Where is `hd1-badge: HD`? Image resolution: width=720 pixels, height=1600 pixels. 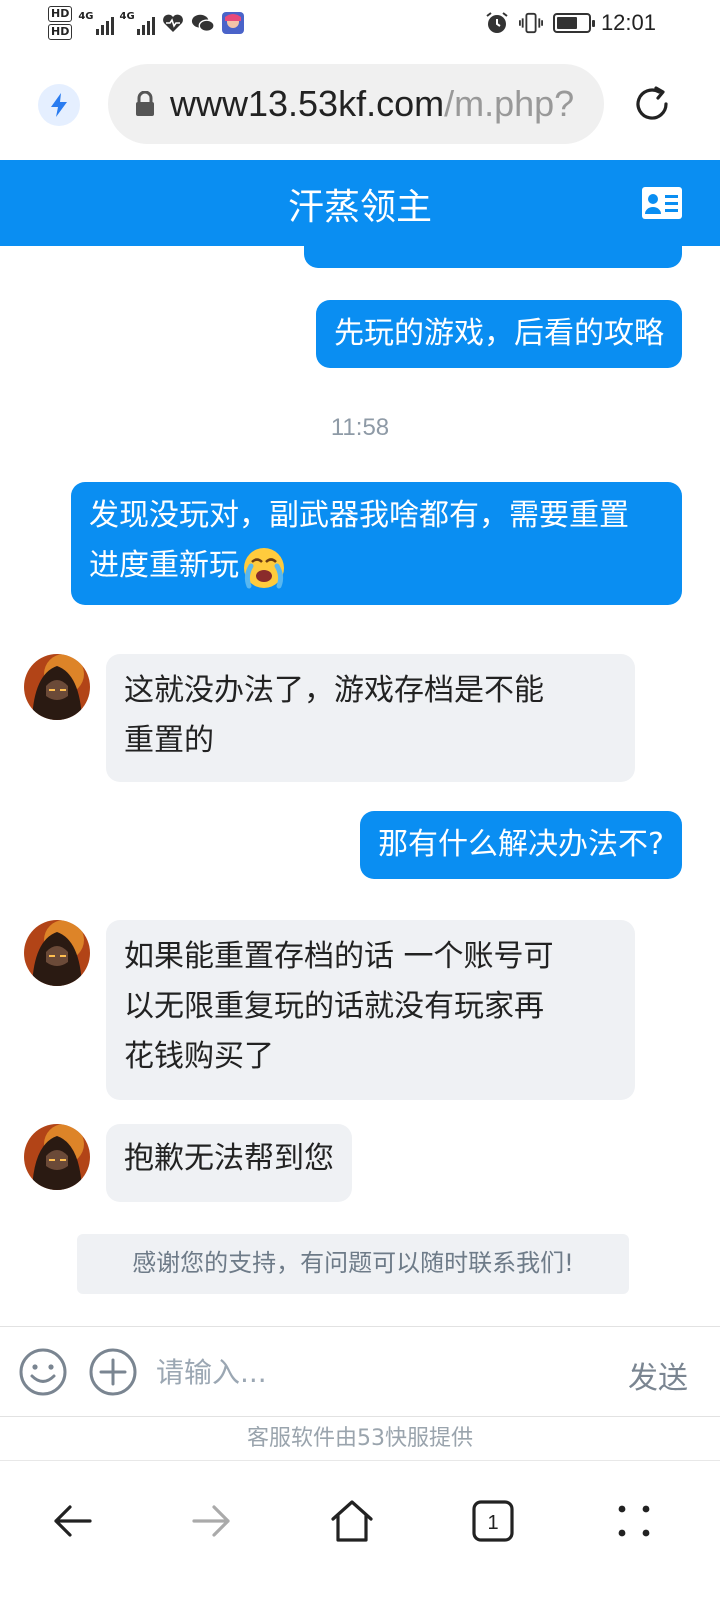
hd1-badge: HD is located at coordinates (60, 14).